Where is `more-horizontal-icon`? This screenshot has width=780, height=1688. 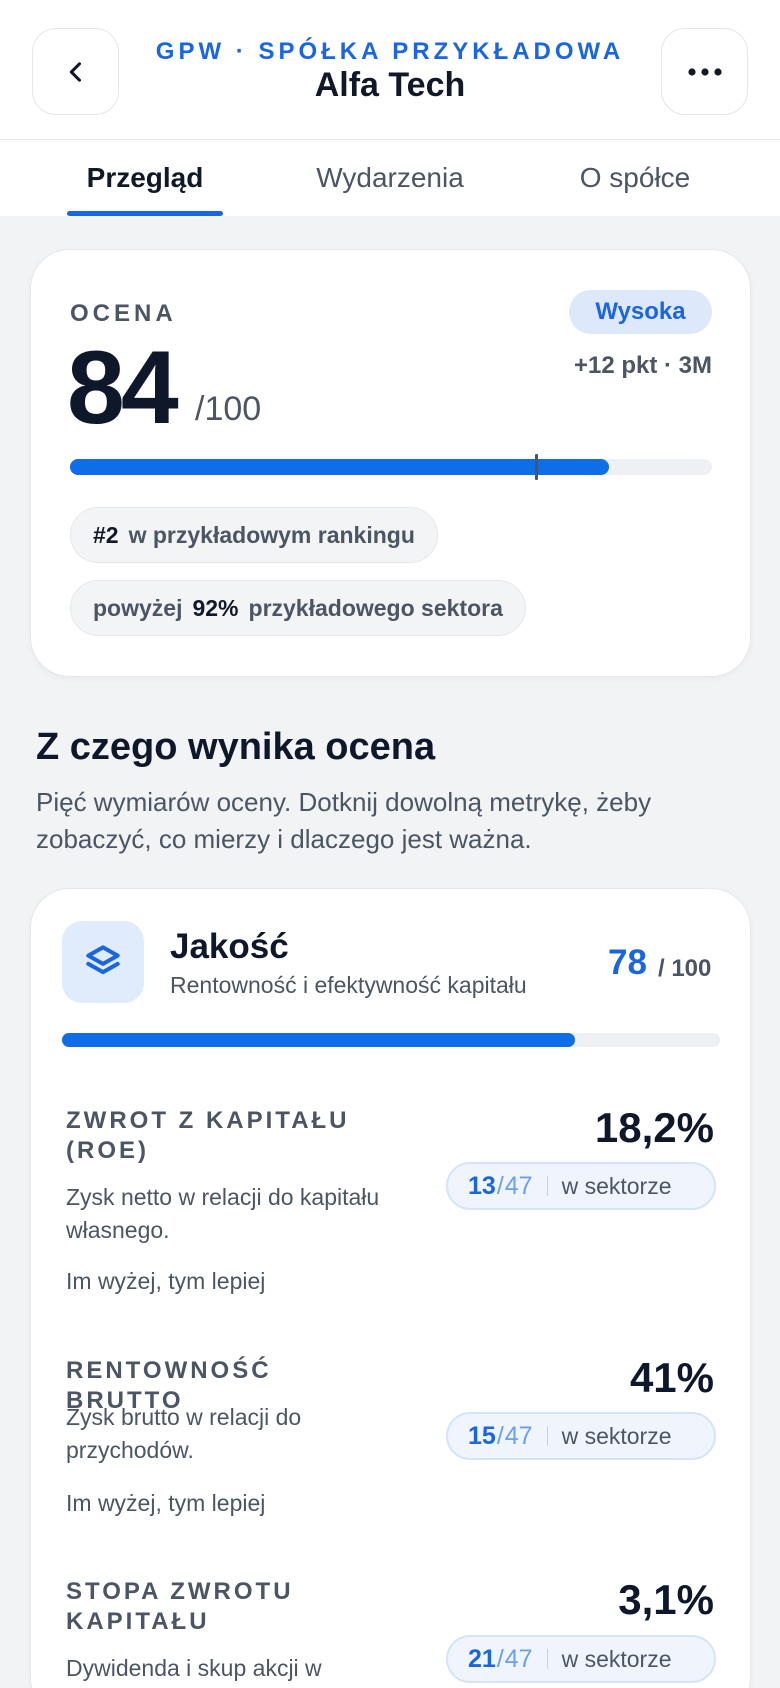 more-horizontal-icon is located at coordinates (704, 71).